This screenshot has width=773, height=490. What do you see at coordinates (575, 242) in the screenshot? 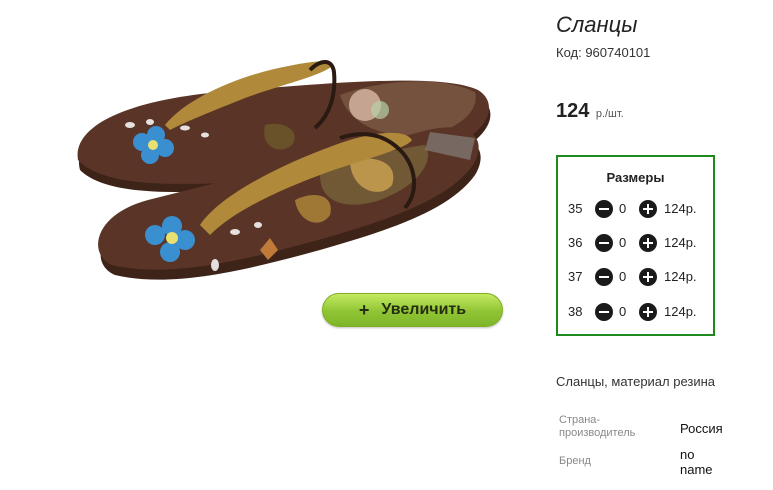
I see `size-value: 36` at bounding box center [575, 242].